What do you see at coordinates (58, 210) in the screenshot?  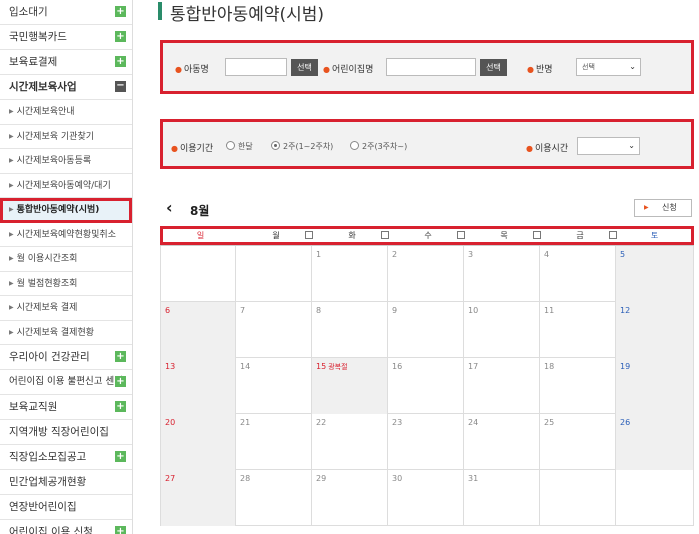 I see `sidebar-subitem-label: 통합반아동예약(시범)` at bounding box center [58, 210].